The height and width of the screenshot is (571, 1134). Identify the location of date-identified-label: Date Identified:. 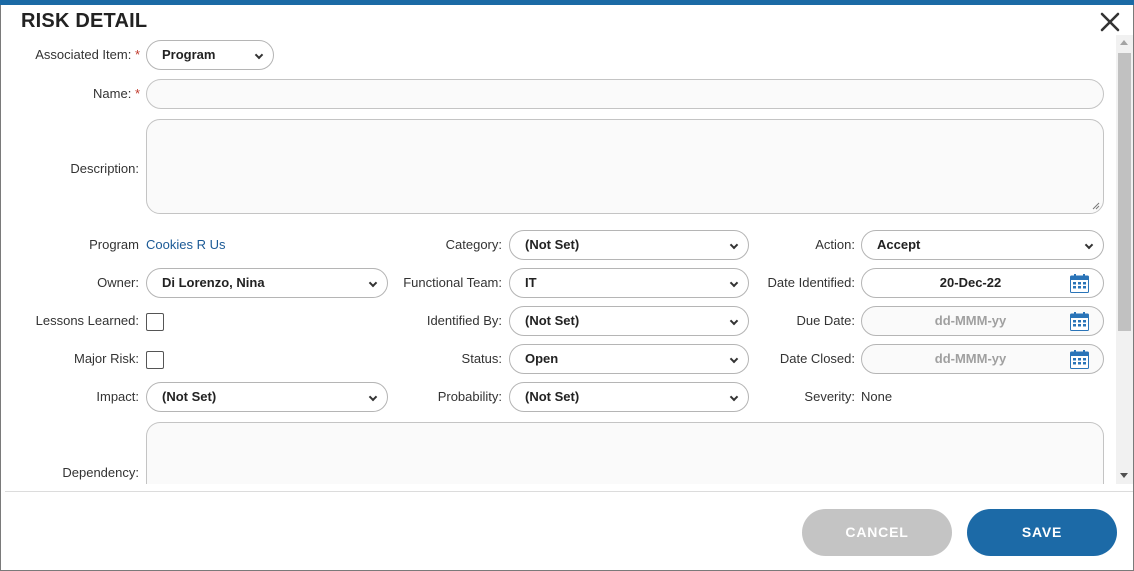
(811, 282).